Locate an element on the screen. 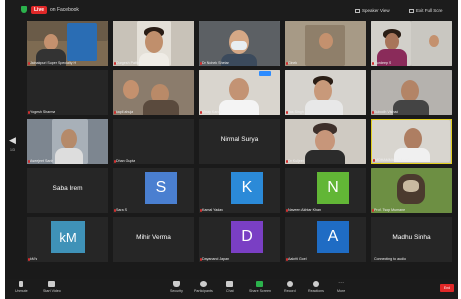  participant-name: Dr Nohek Shetar is located at coordinates (215, 63).